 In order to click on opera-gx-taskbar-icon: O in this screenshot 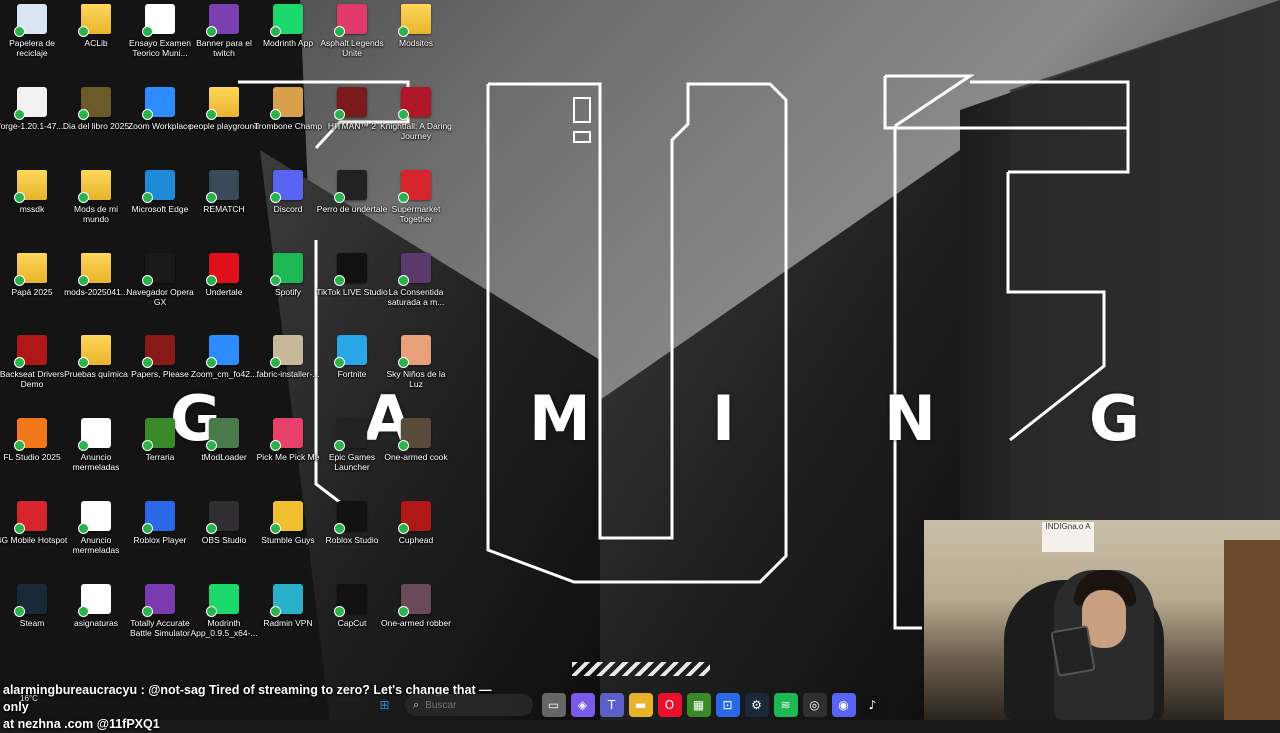, I will do `click(669, 705)`.